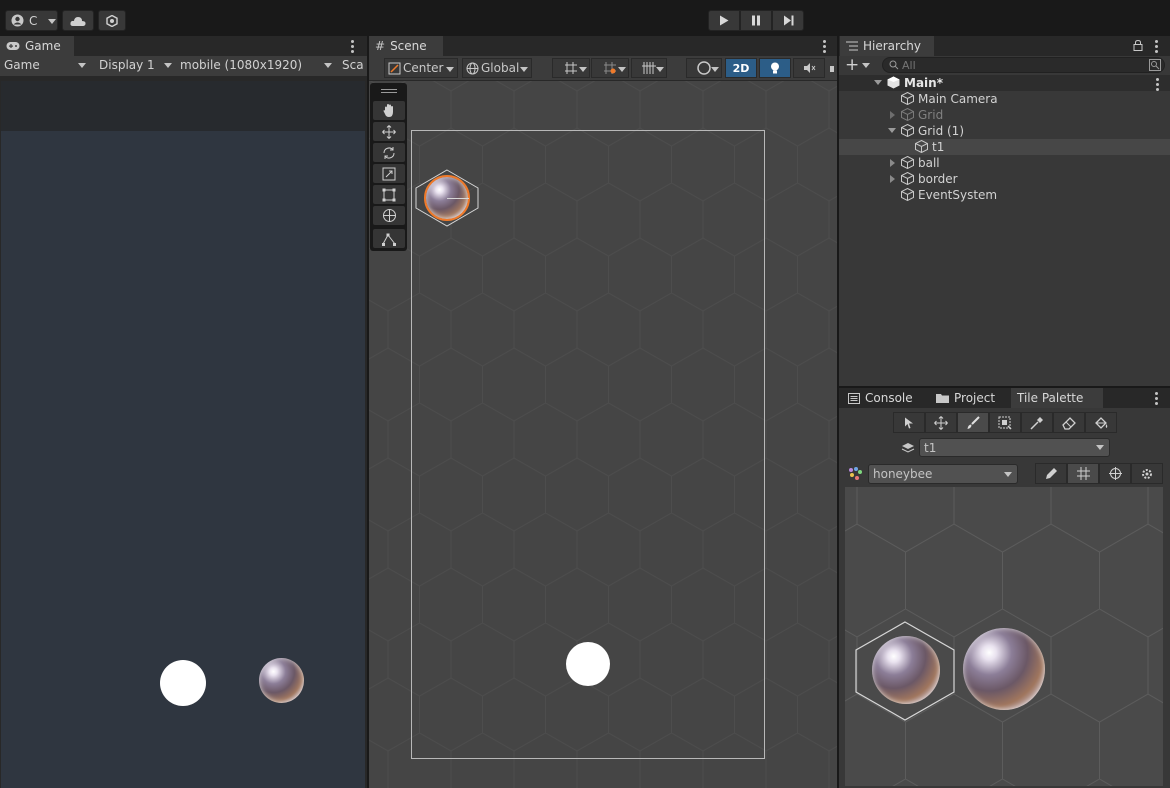 The image size is (1170, 788). What do you see at coordinates (1037, 422) in the screenshot?
I see `picker-tool-button` at bounding box center [1037, 422].